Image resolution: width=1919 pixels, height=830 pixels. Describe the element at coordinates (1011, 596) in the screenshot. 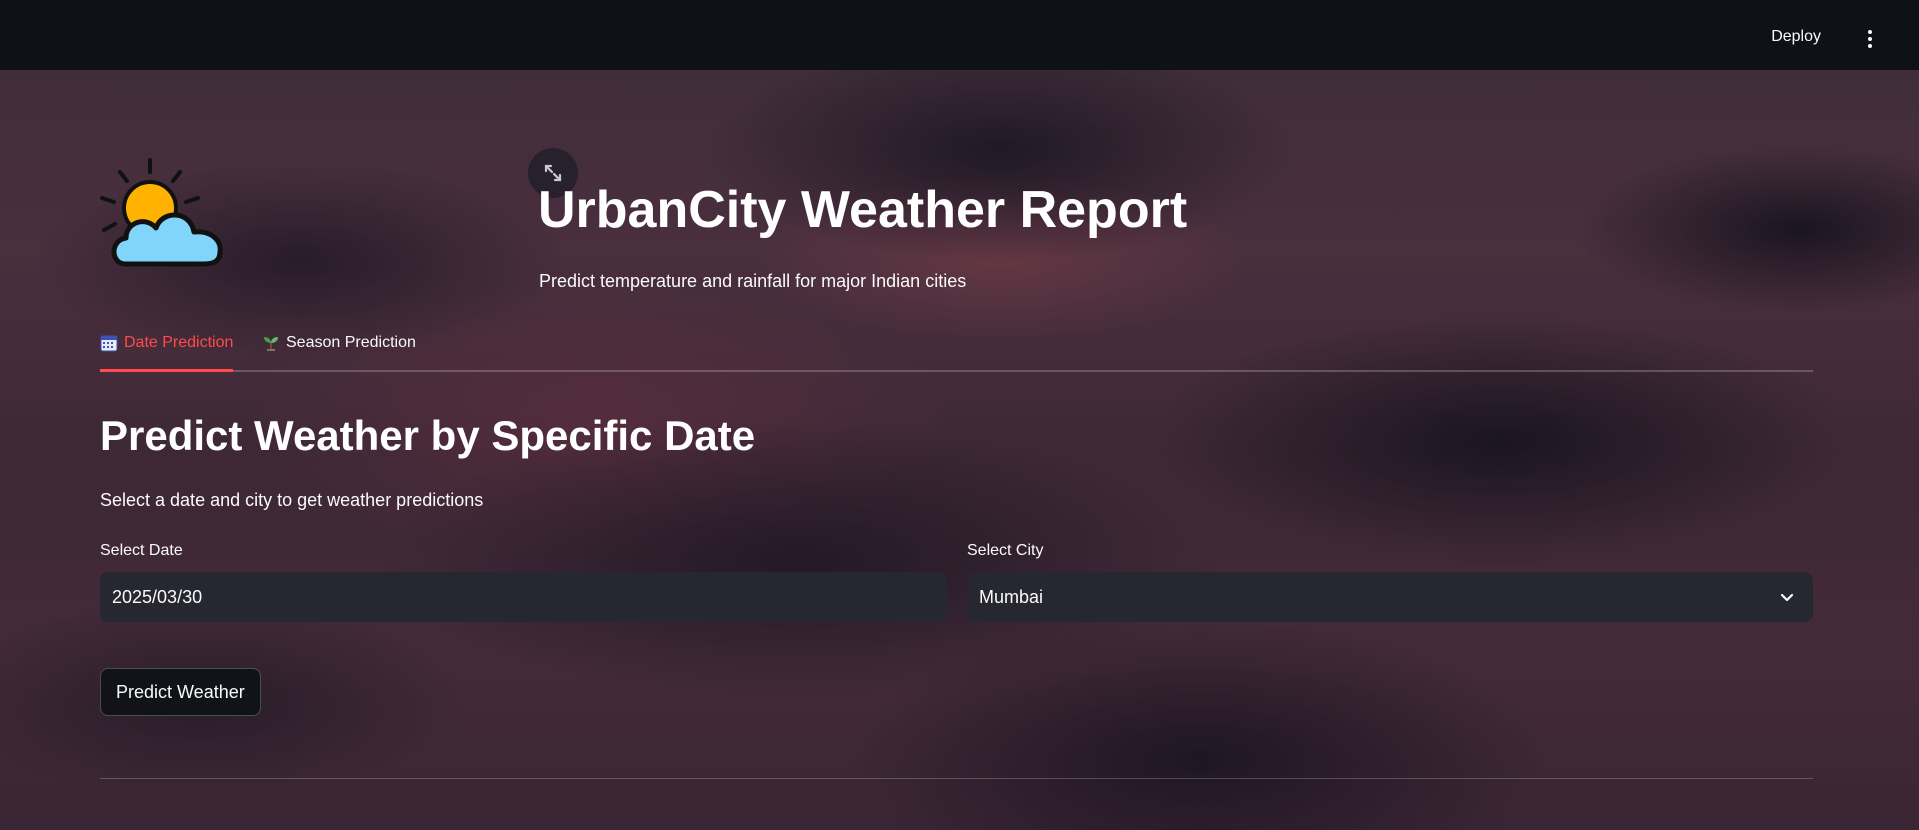

I see `city-select-value: Mumbai` at that location.